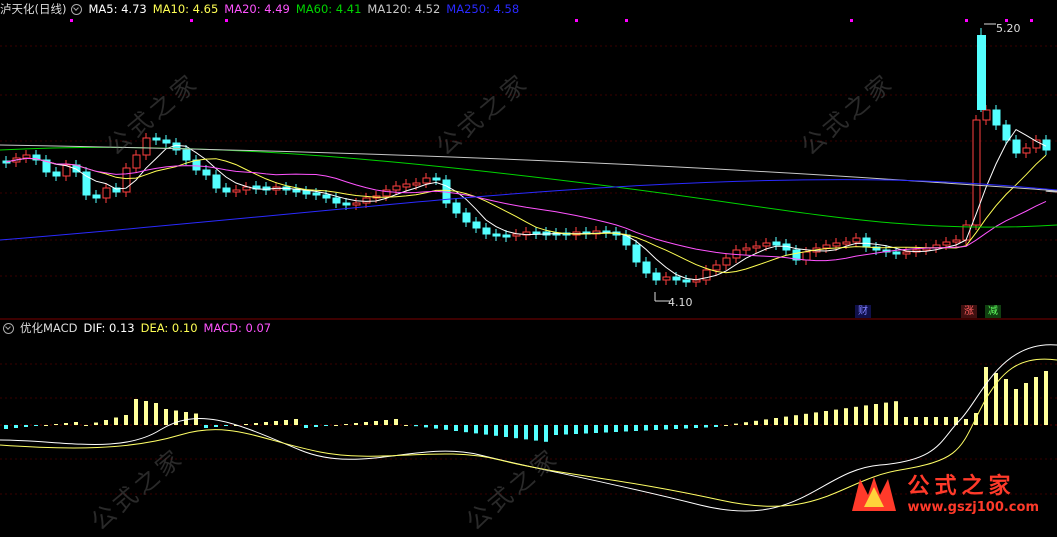 This screenshot has width=1057, height=537. I want to click on logo-url: www.gszj100.com, so click(973, 507).